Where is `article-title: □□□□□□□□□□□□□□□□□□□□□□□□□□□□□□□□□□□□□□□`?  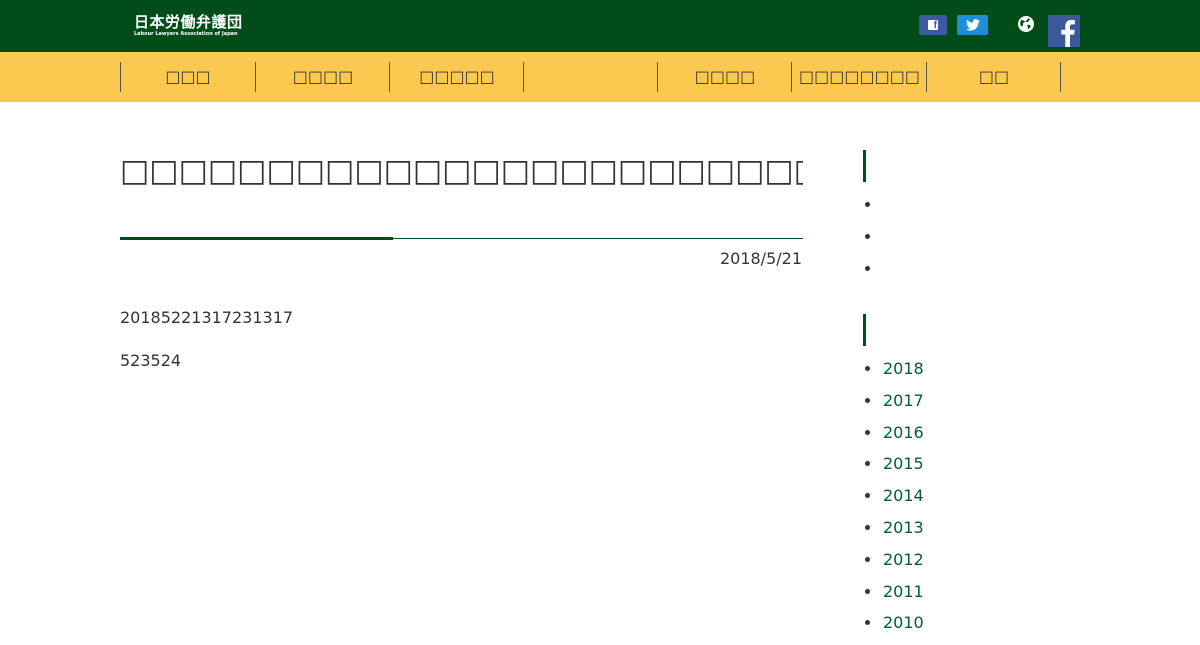 article-title: □□□□□□□□□□□□□□□□□□□□□□□□□□□□□□□□□□□□□□□ is located at coordinates (461, 171).